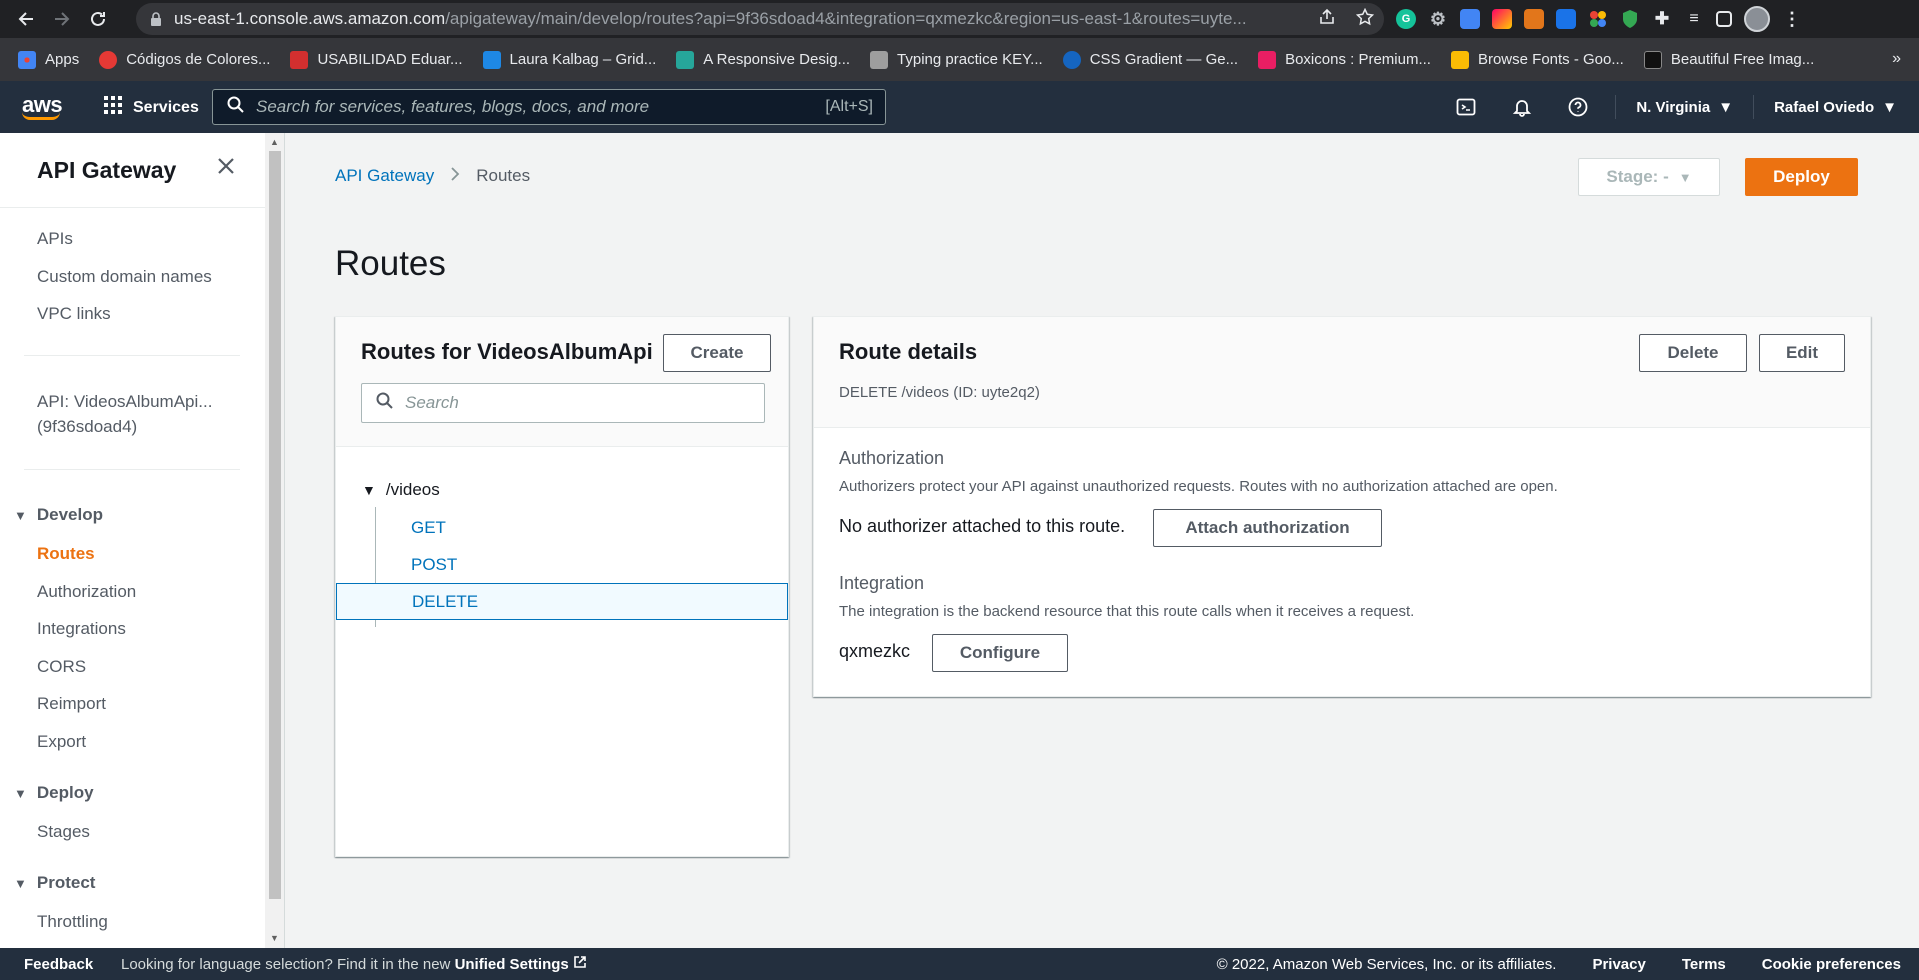  What do you see at coordinates (536, 107) in the screenshot?
I see `search-input` at bounding box center [536, 107].